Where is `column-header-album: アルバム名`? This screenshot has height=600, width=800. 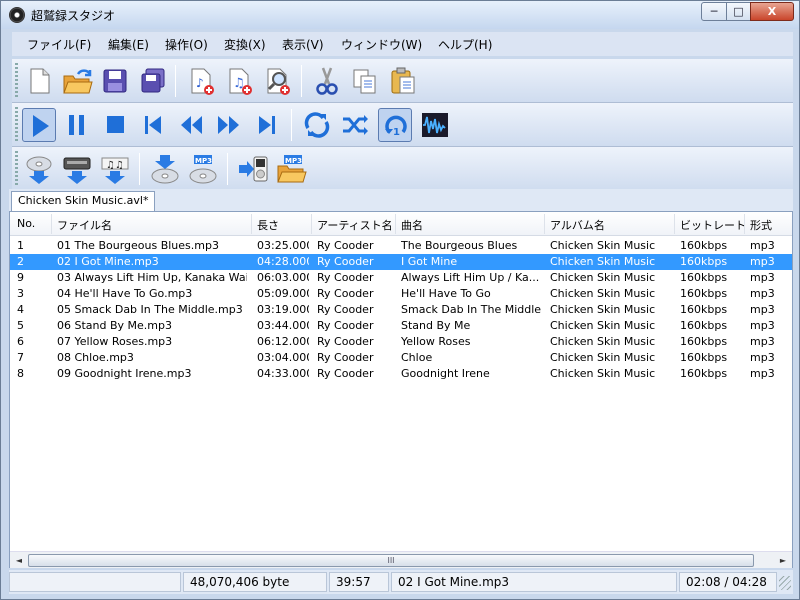
column-header-album: アルバム名 is located at coordinates (577, 225).